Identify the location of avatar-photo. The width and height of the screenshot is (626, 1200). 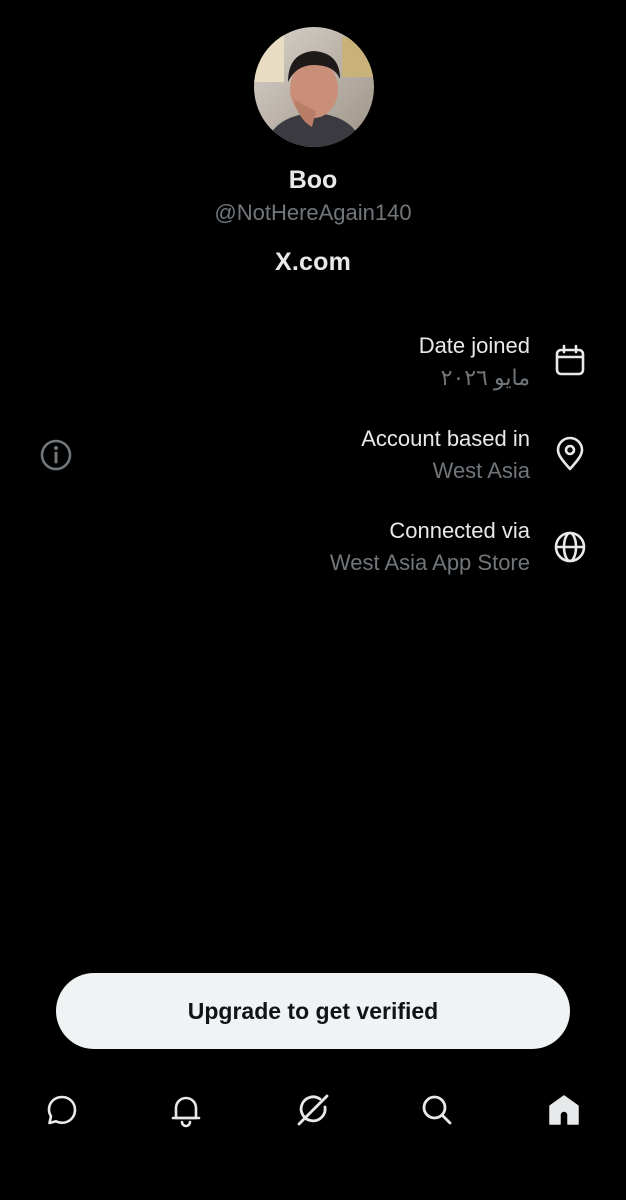
(314, 87).